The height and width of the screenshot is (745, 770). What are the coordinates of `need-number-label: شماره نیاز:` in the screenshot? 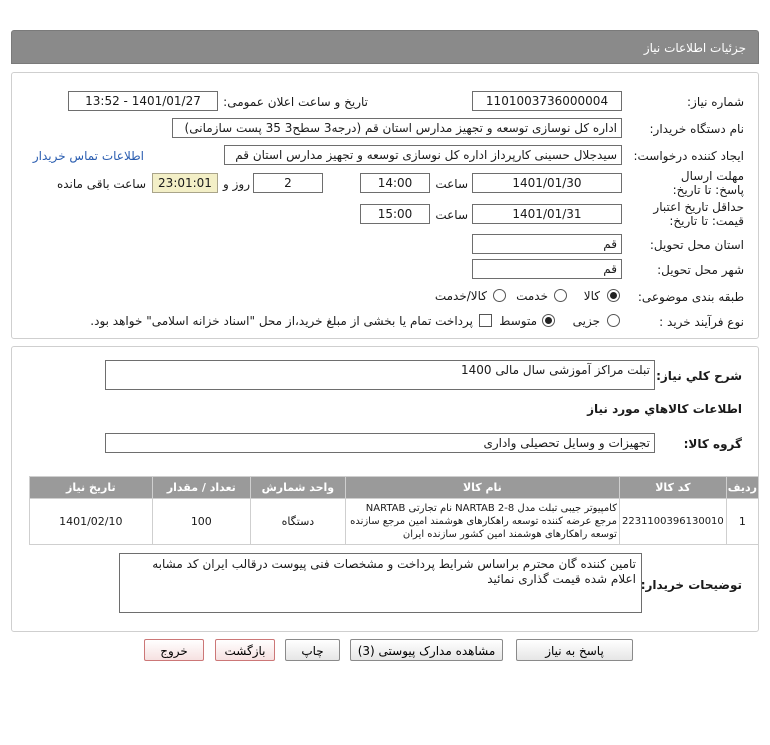 It's located at (715, 102).